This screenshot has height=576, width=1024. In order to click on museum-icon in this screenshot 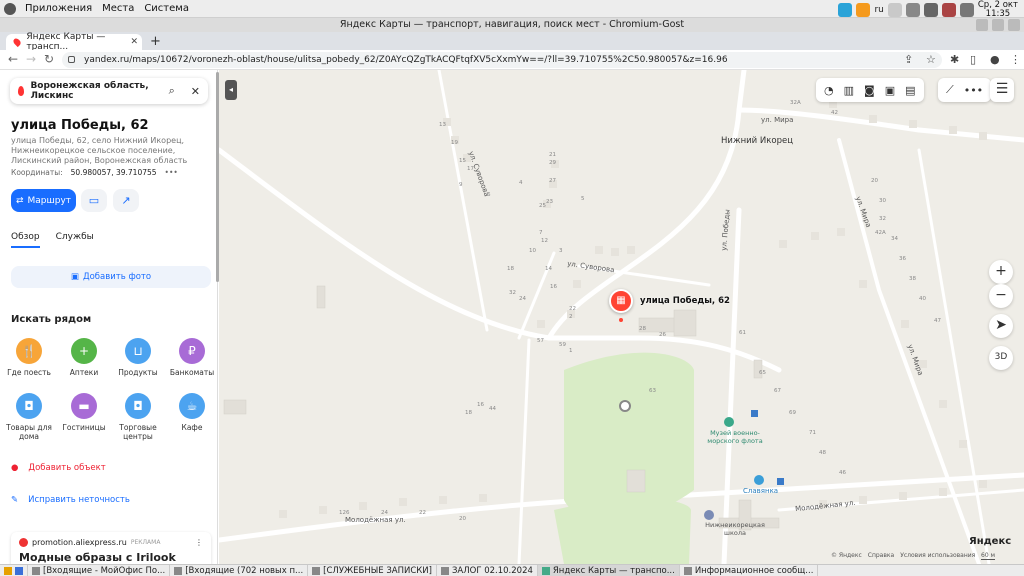, I will do `click(729, 422)`.